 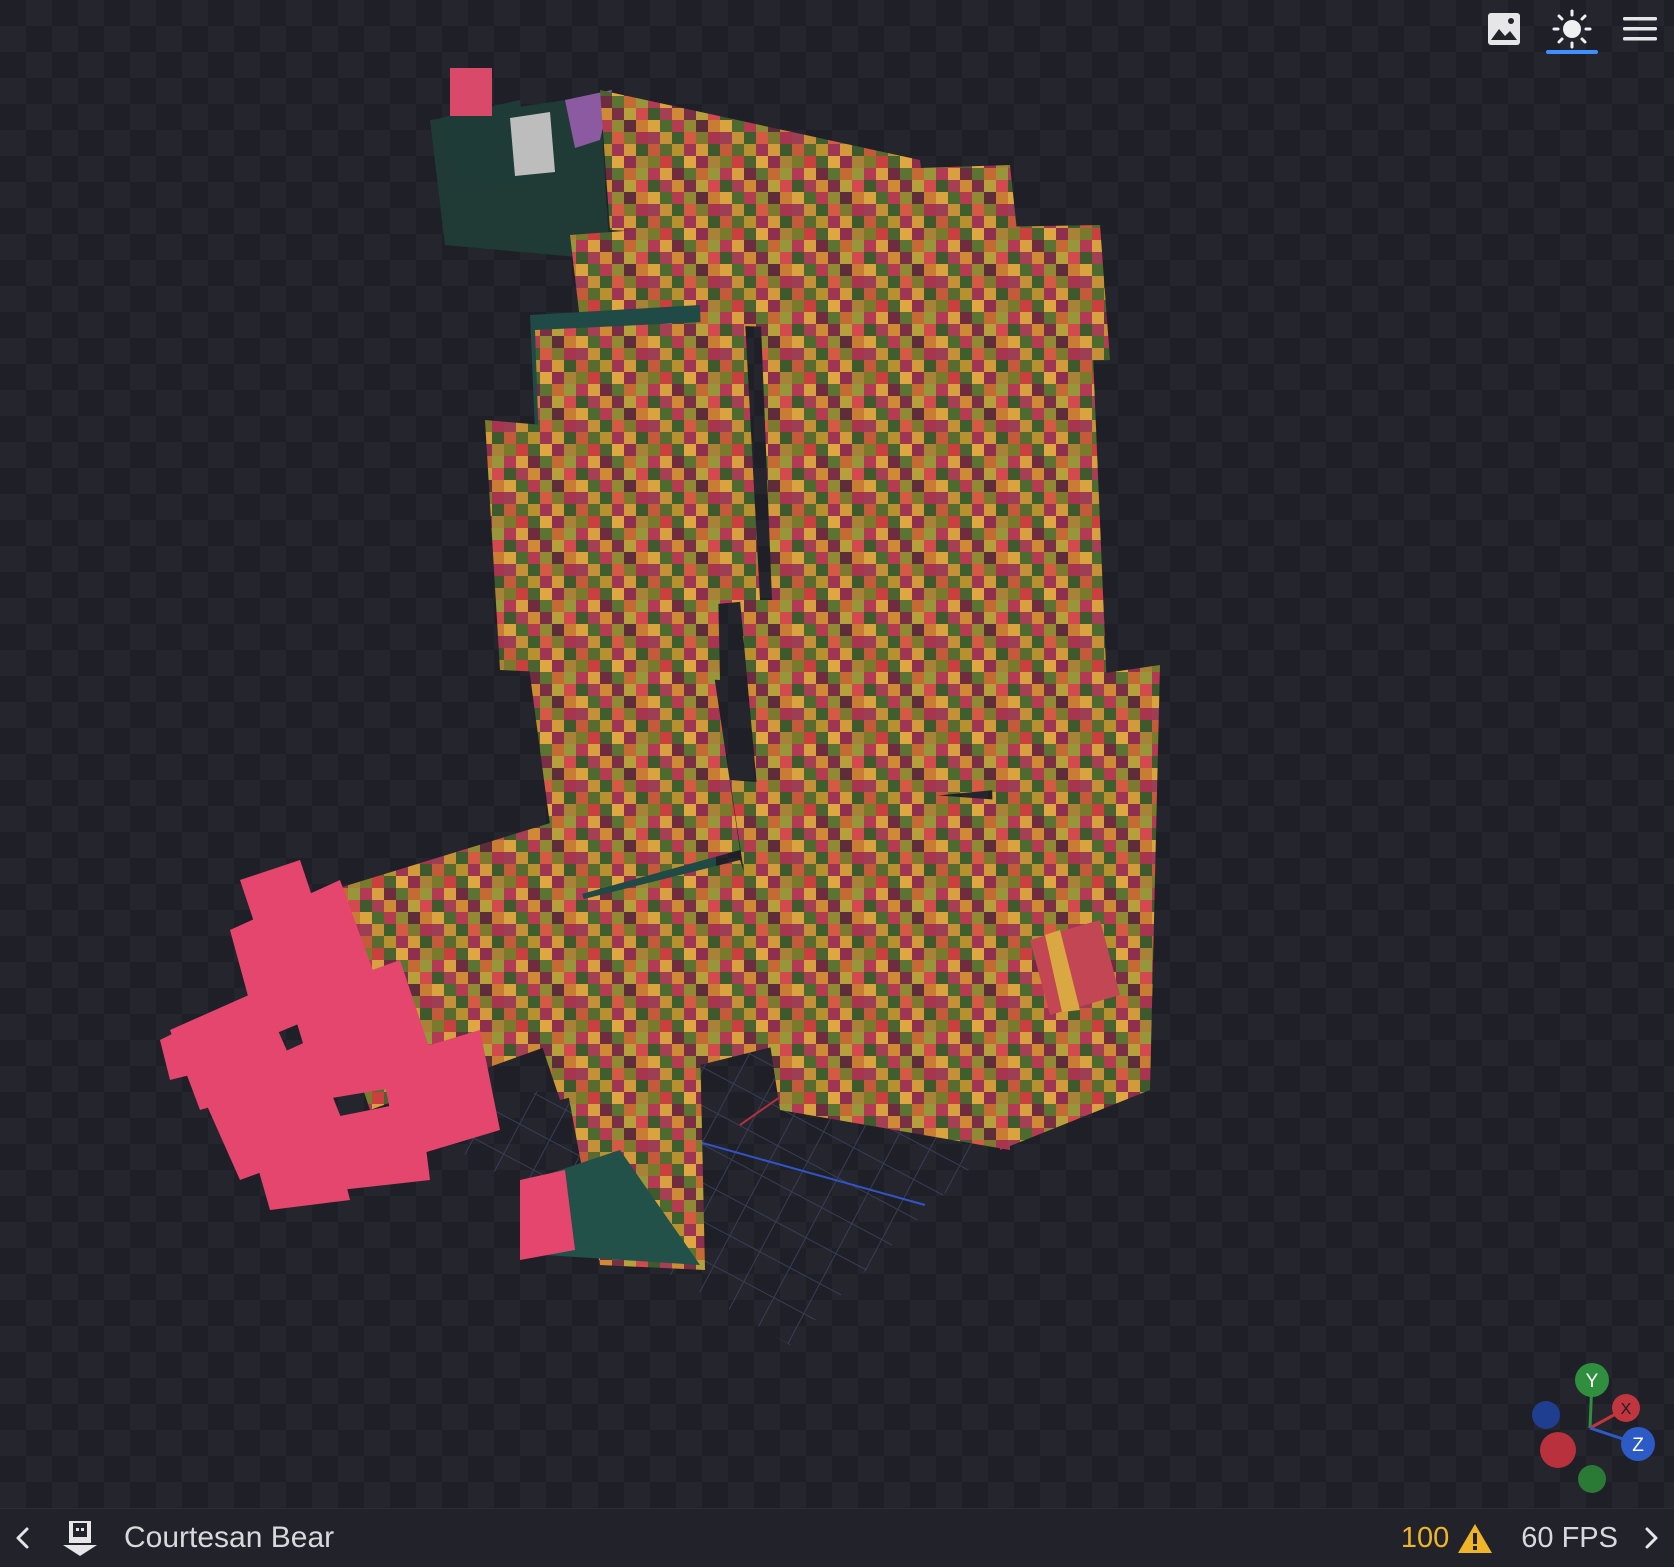 I want to click on axis-neg-x-handle, so click(x=1558, y=1450).